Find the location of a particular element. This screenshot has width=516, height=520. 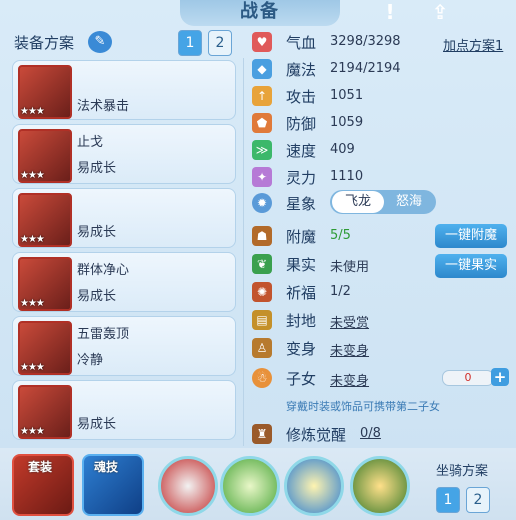

equip-trait: 法术暴击 is located at coordinates (103, 106).